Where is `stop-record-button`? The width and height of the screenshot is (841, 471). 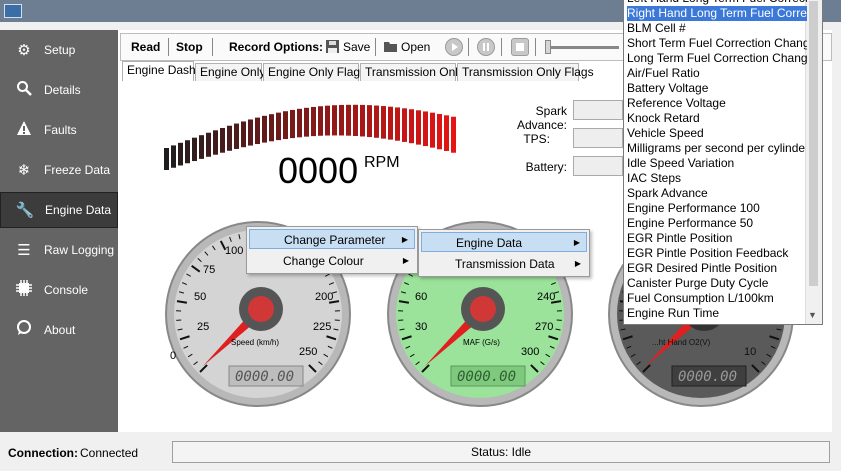 stop-record-button is located at coordinates (520, 47).